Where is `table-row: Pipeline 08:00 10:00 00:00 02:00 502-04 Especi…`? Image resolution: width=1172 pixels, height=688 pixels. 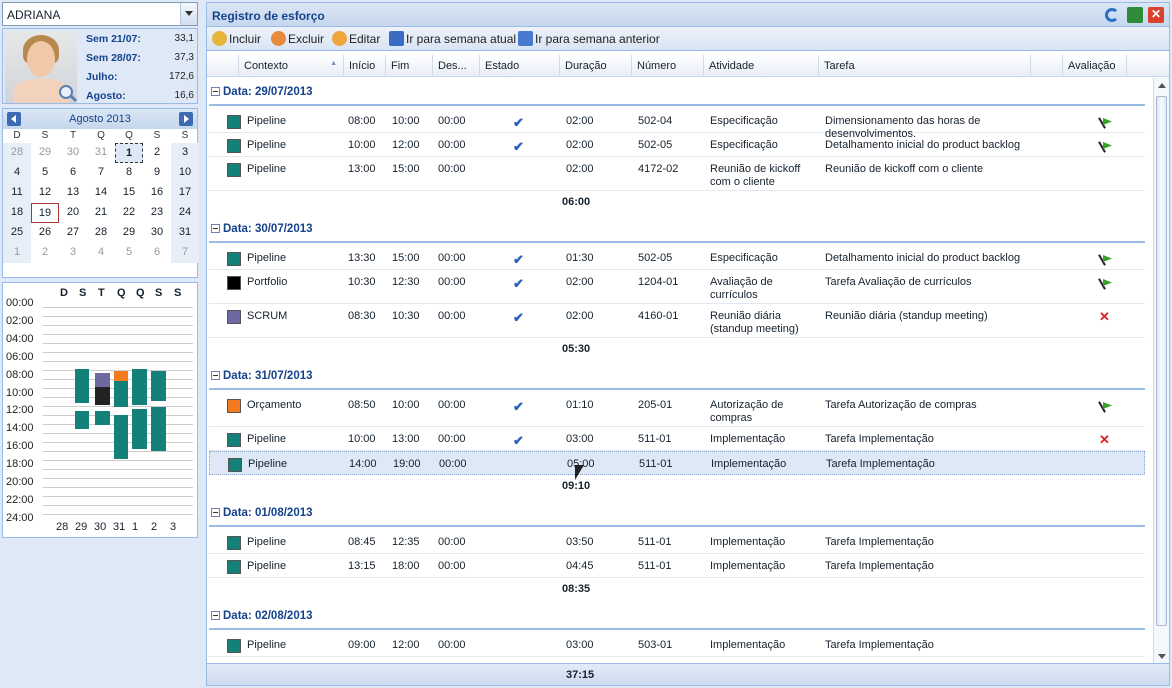 table-row: Pipeline 08:00 10:00 00:00 02:00 502-04 Especi… is located at coordinates (677, 124).